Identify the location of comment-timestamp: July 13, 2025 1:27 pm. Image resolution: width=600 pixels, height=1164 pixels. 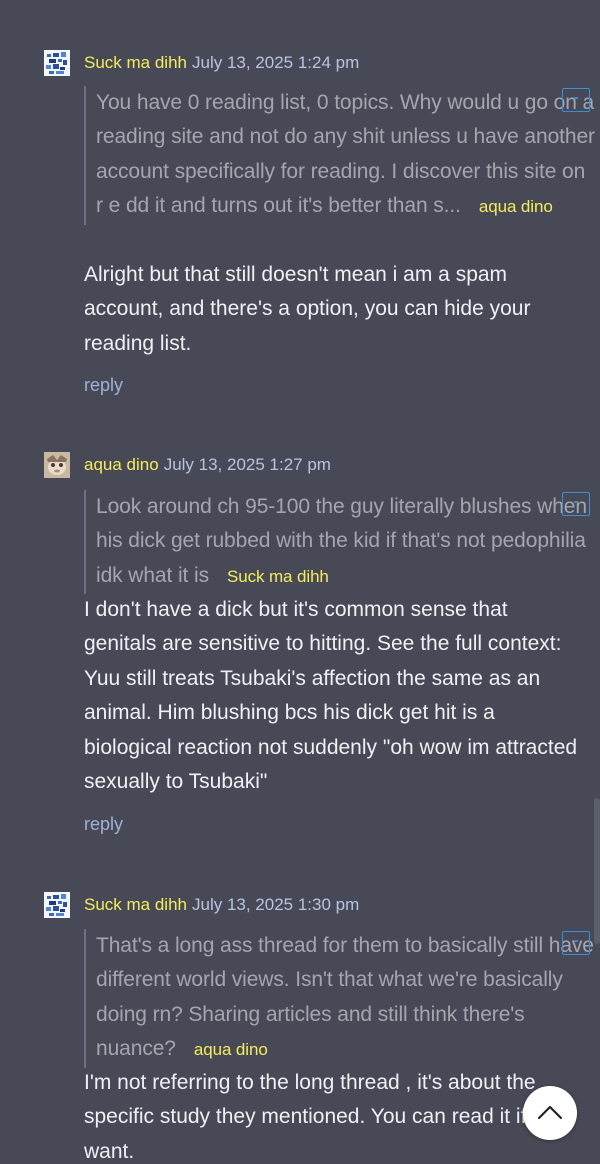
(247, 465).